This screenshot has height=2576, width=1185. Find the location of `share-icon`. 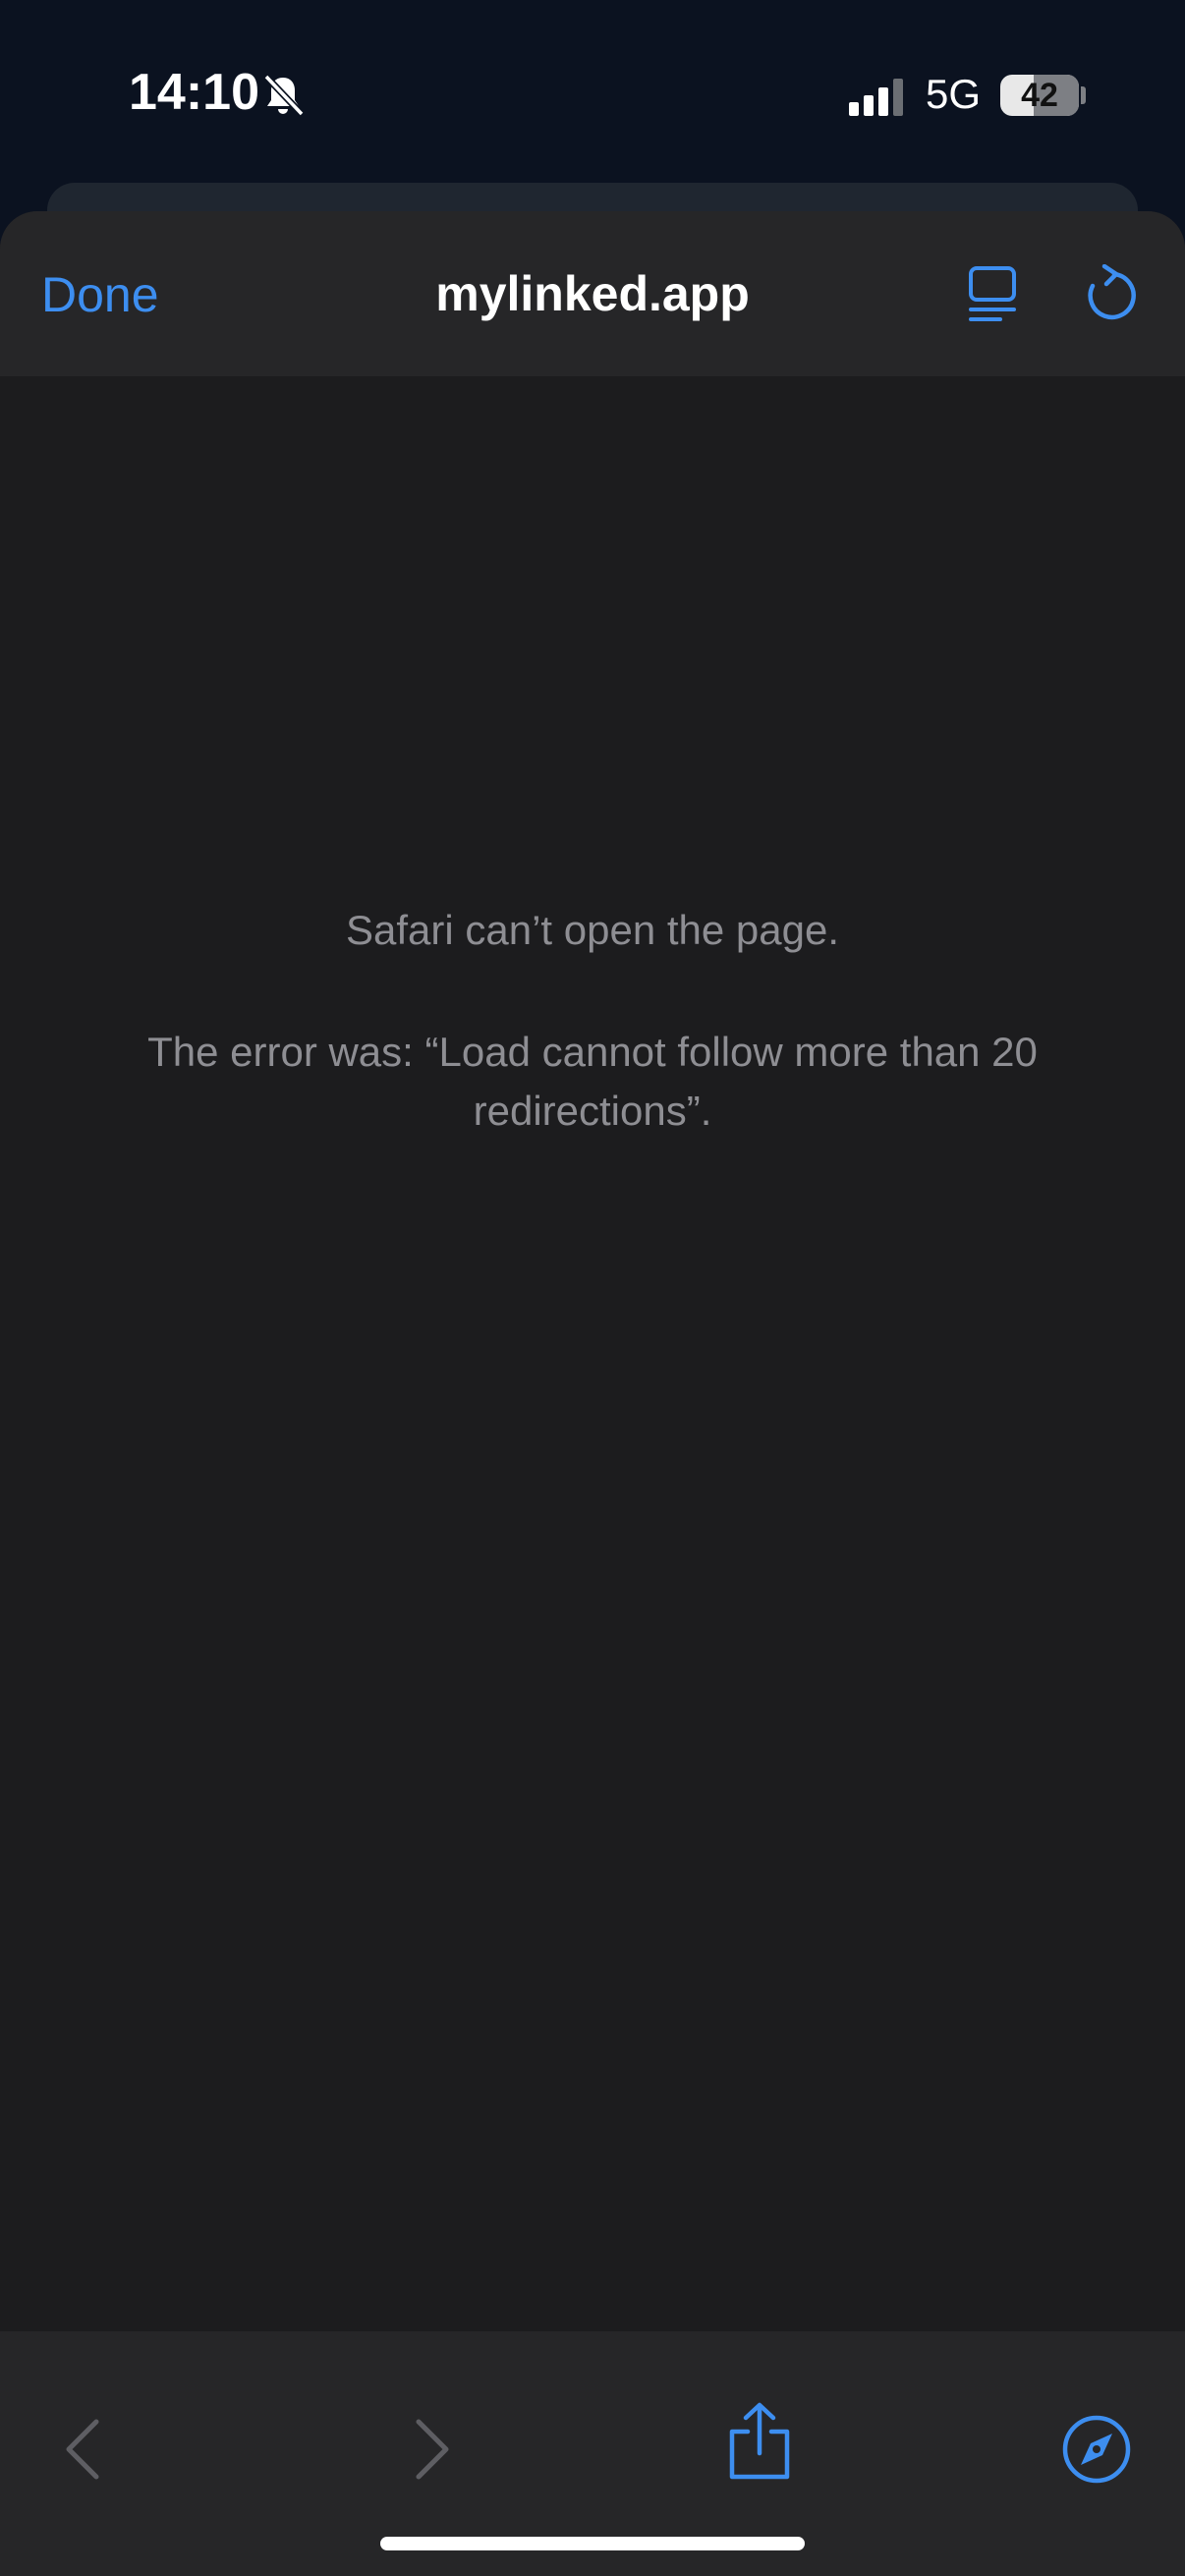

share-icon is located at coordinates (759, 2441).